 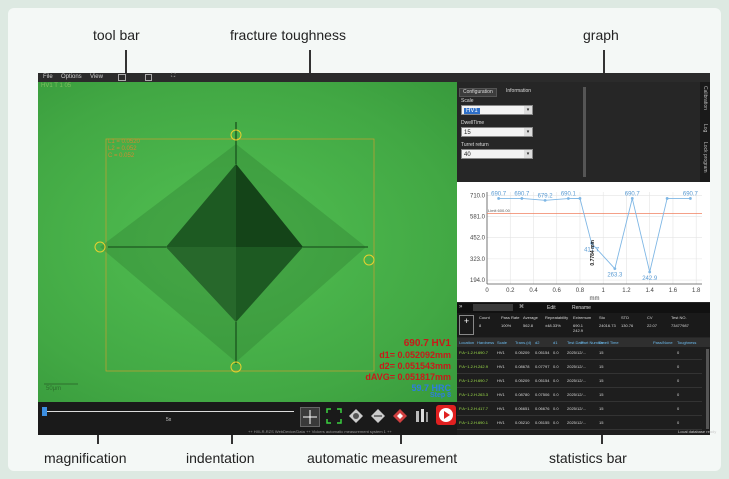 I want to click on menu-file: File, so click(x=48, y=77).